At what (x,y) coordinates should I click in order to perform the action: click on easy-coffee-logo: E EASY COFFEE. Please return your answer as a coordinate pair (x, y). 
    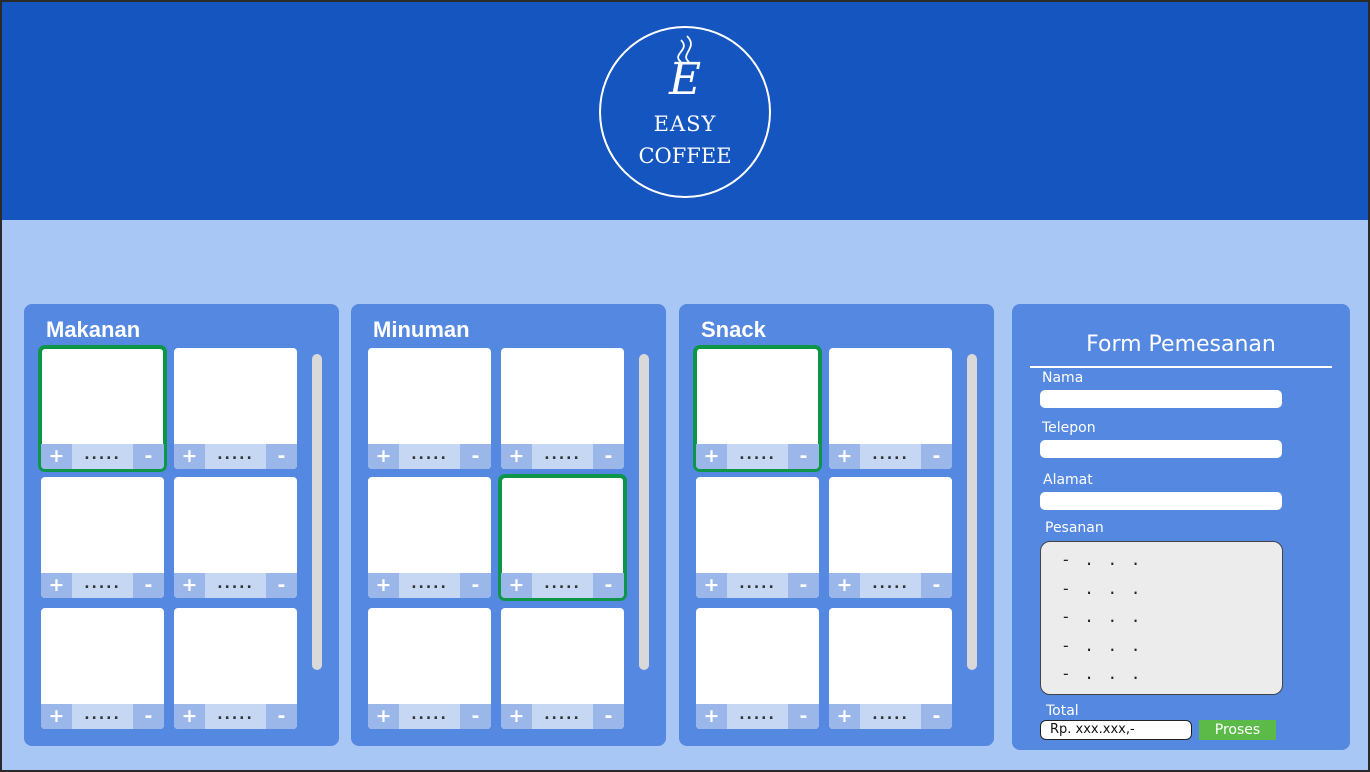
    Looking at the image, I should click on (685, 112).